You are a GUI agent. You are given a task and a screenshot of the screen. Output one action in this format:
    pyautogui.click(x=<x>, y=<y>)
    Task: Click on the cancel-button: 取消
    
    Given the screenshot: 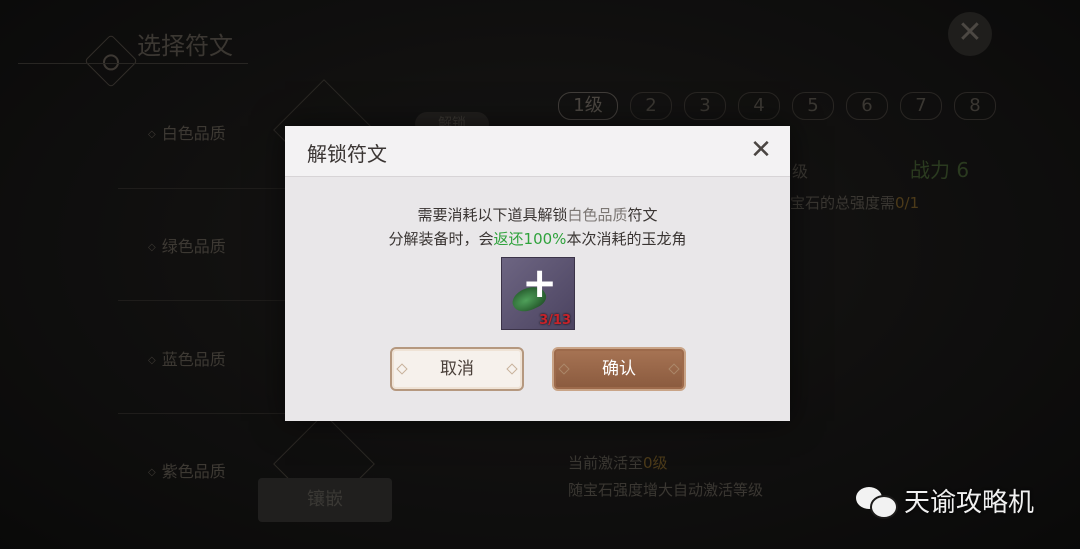 What is the action you would take?
    pyautogui.click(x=457, y=369)
    